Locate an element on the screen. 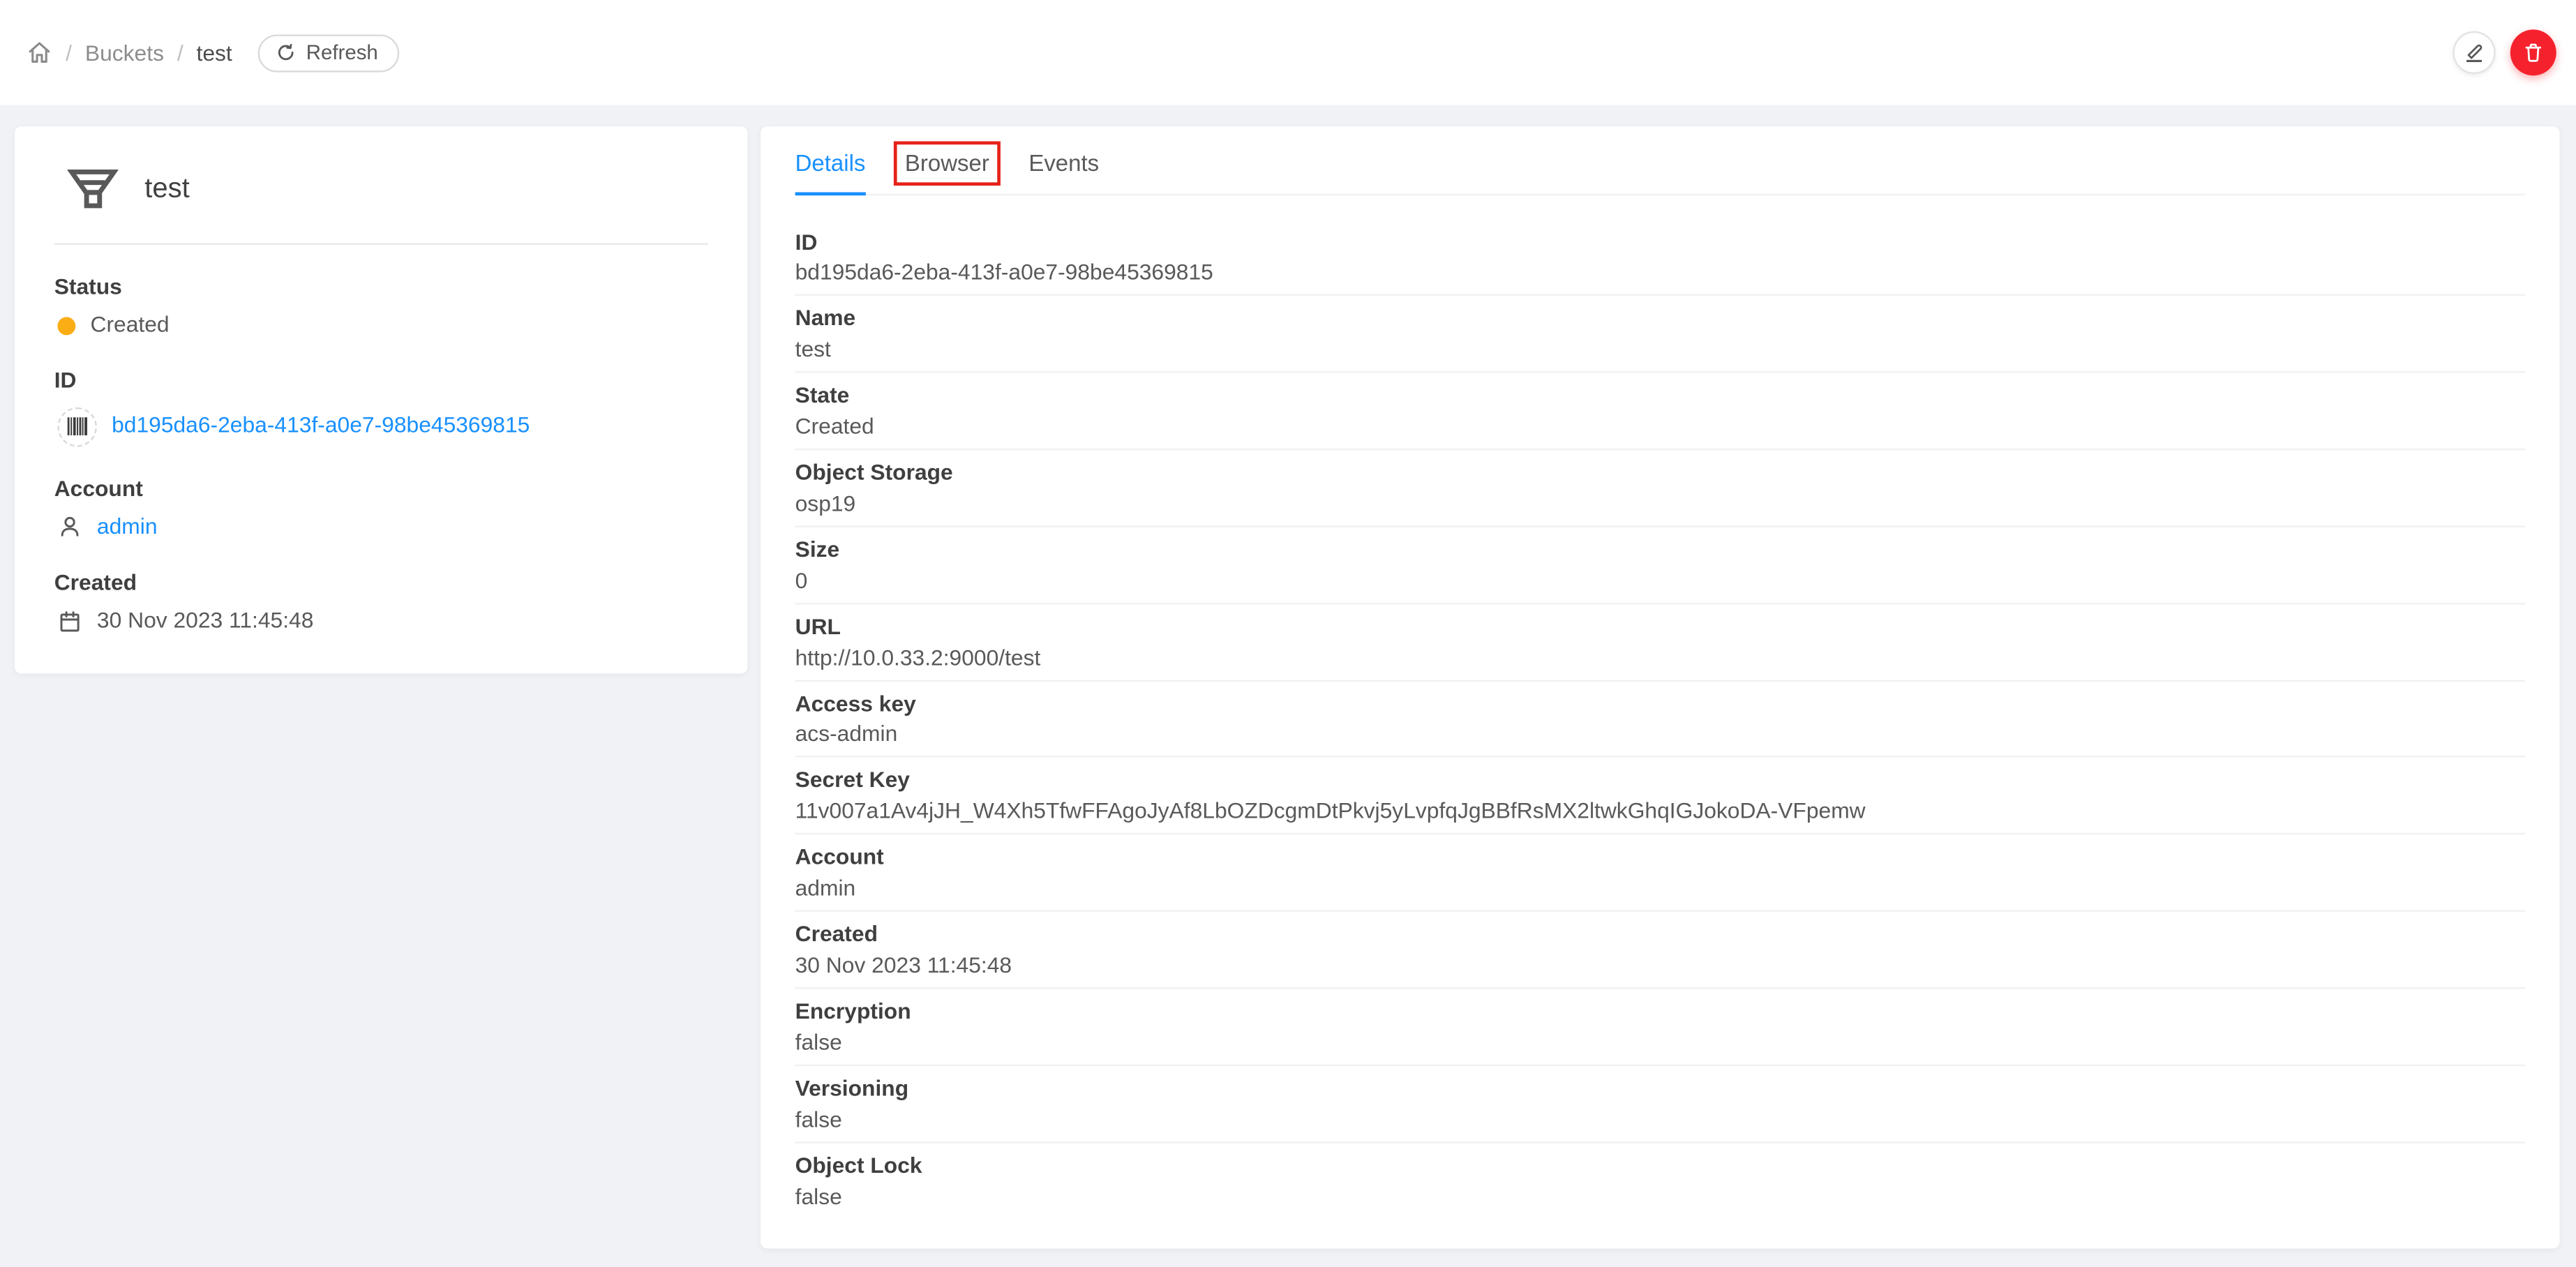  breadcrumb-item-buckets: Buckets is located at coordinates (124, 53).